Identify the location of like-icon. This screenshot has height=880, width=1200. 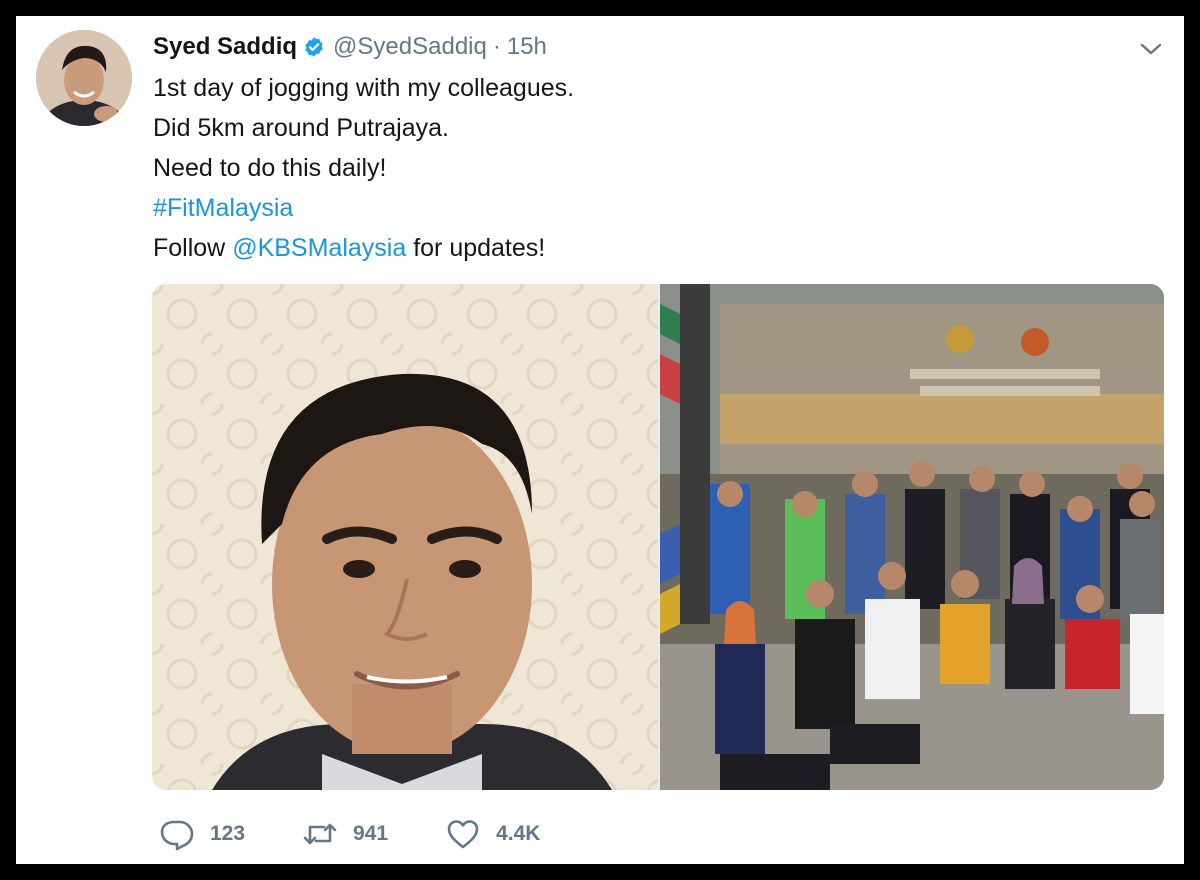
(463, 834).